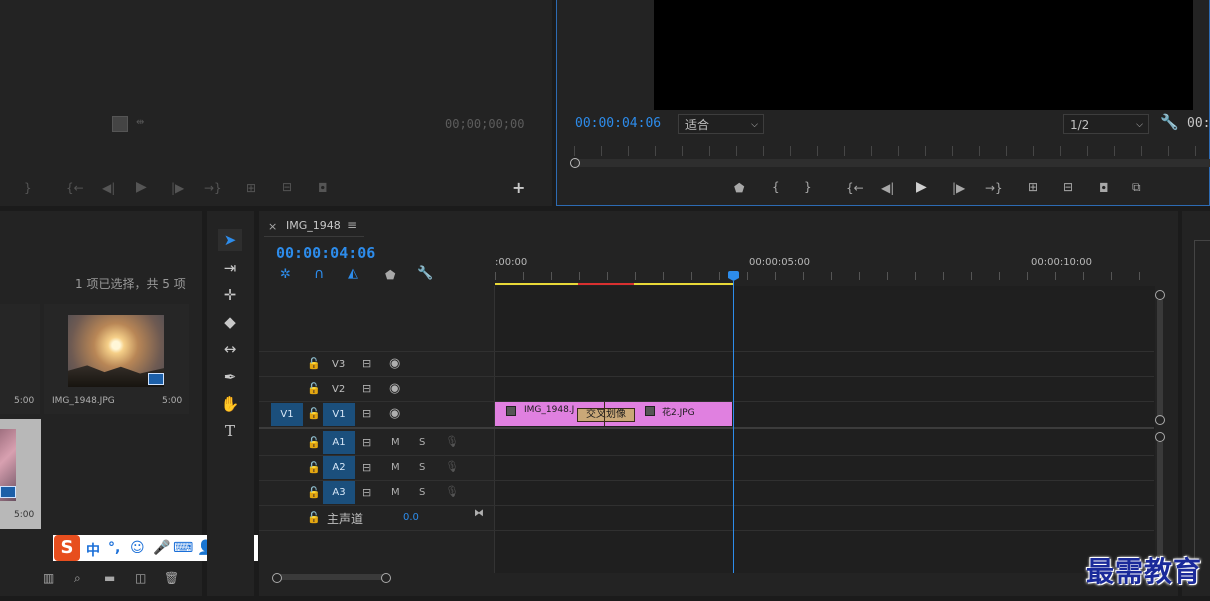 The height and width of the screenshot is (601, 1210). What do you see at coordinates (230, 240) in the screenshot?
I see `selection-tool-icon: ➤` at bounding box center [230, 240].